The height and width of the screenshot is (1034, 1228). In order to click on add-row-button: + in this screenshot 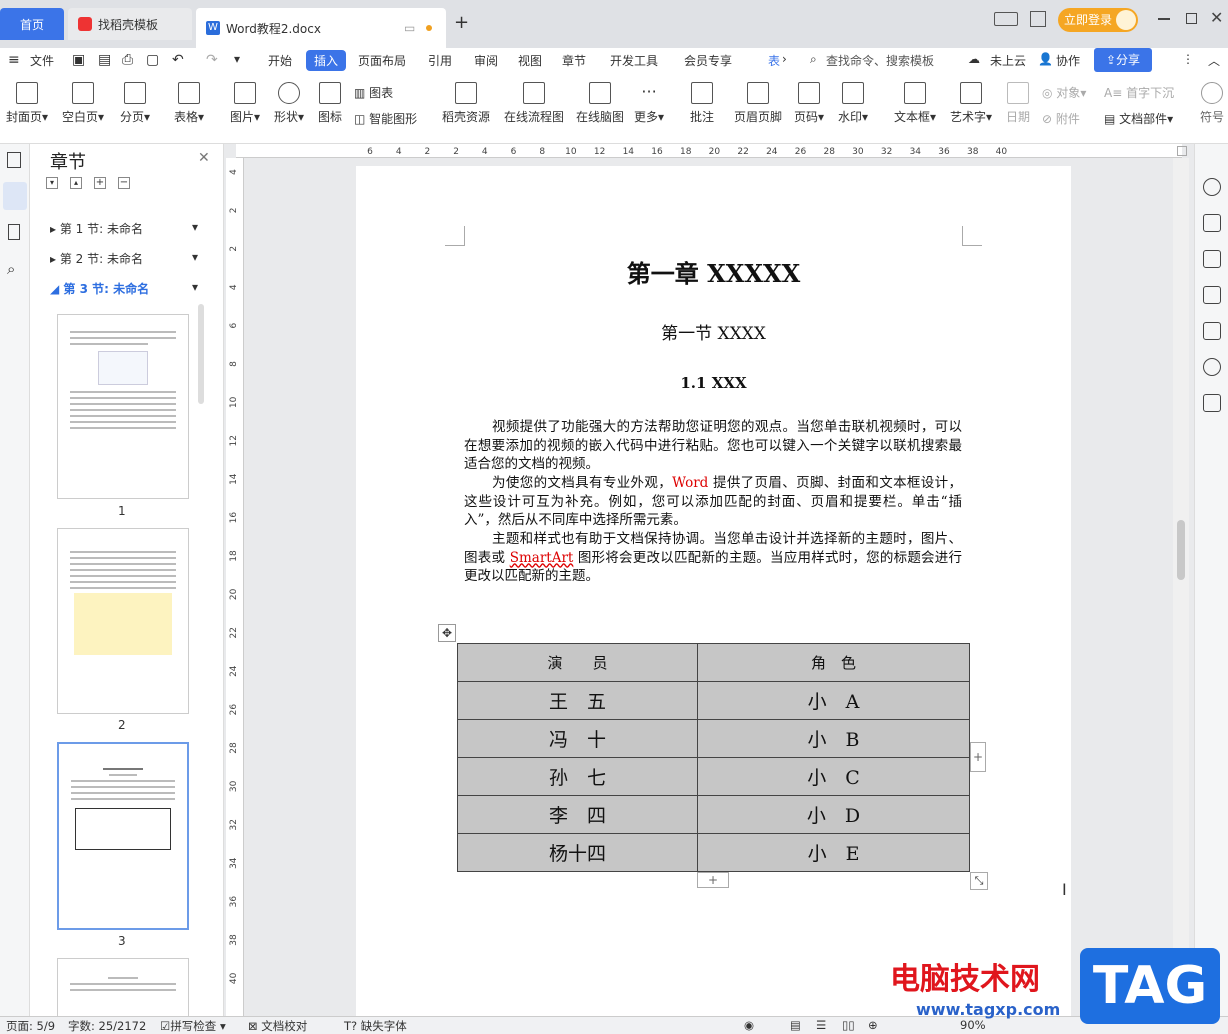, I will do `click(713, 880)`.